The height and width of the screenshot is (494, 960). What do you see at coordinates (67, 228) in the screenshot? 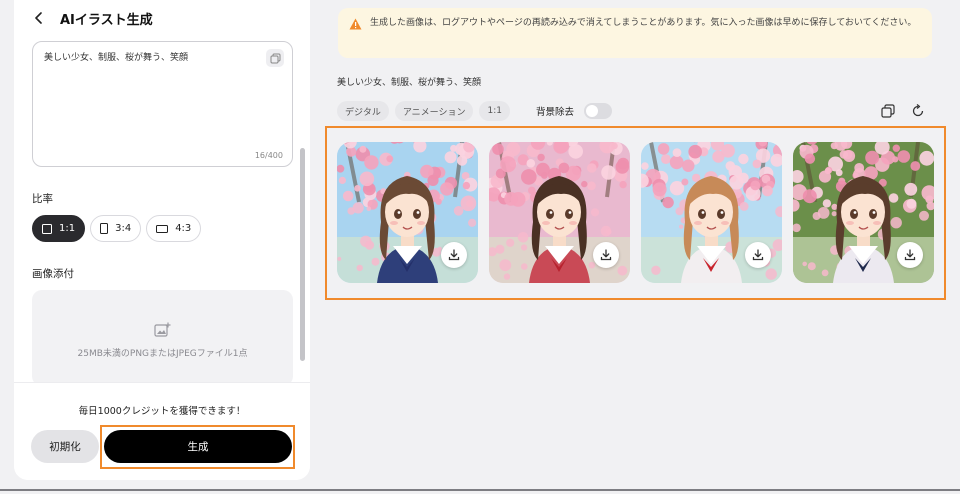
I see `ratio-option-label: 1:1` at bounding box center [67, 228].